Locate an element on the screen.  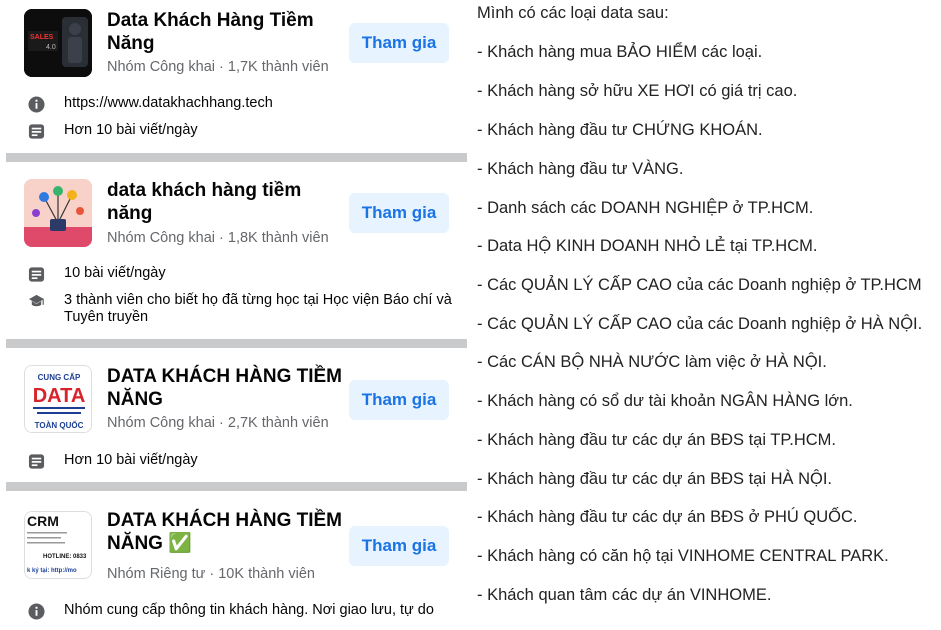
group-name-line: DATA KHÁCH HÀNG TIỀM is located at coordinates (225, 520).